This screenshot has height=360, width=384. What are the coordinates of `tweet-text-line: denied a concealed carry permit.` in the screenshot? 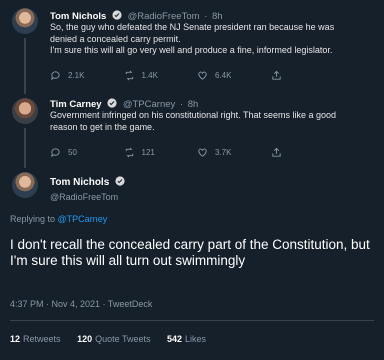 It's located at (115, 38).